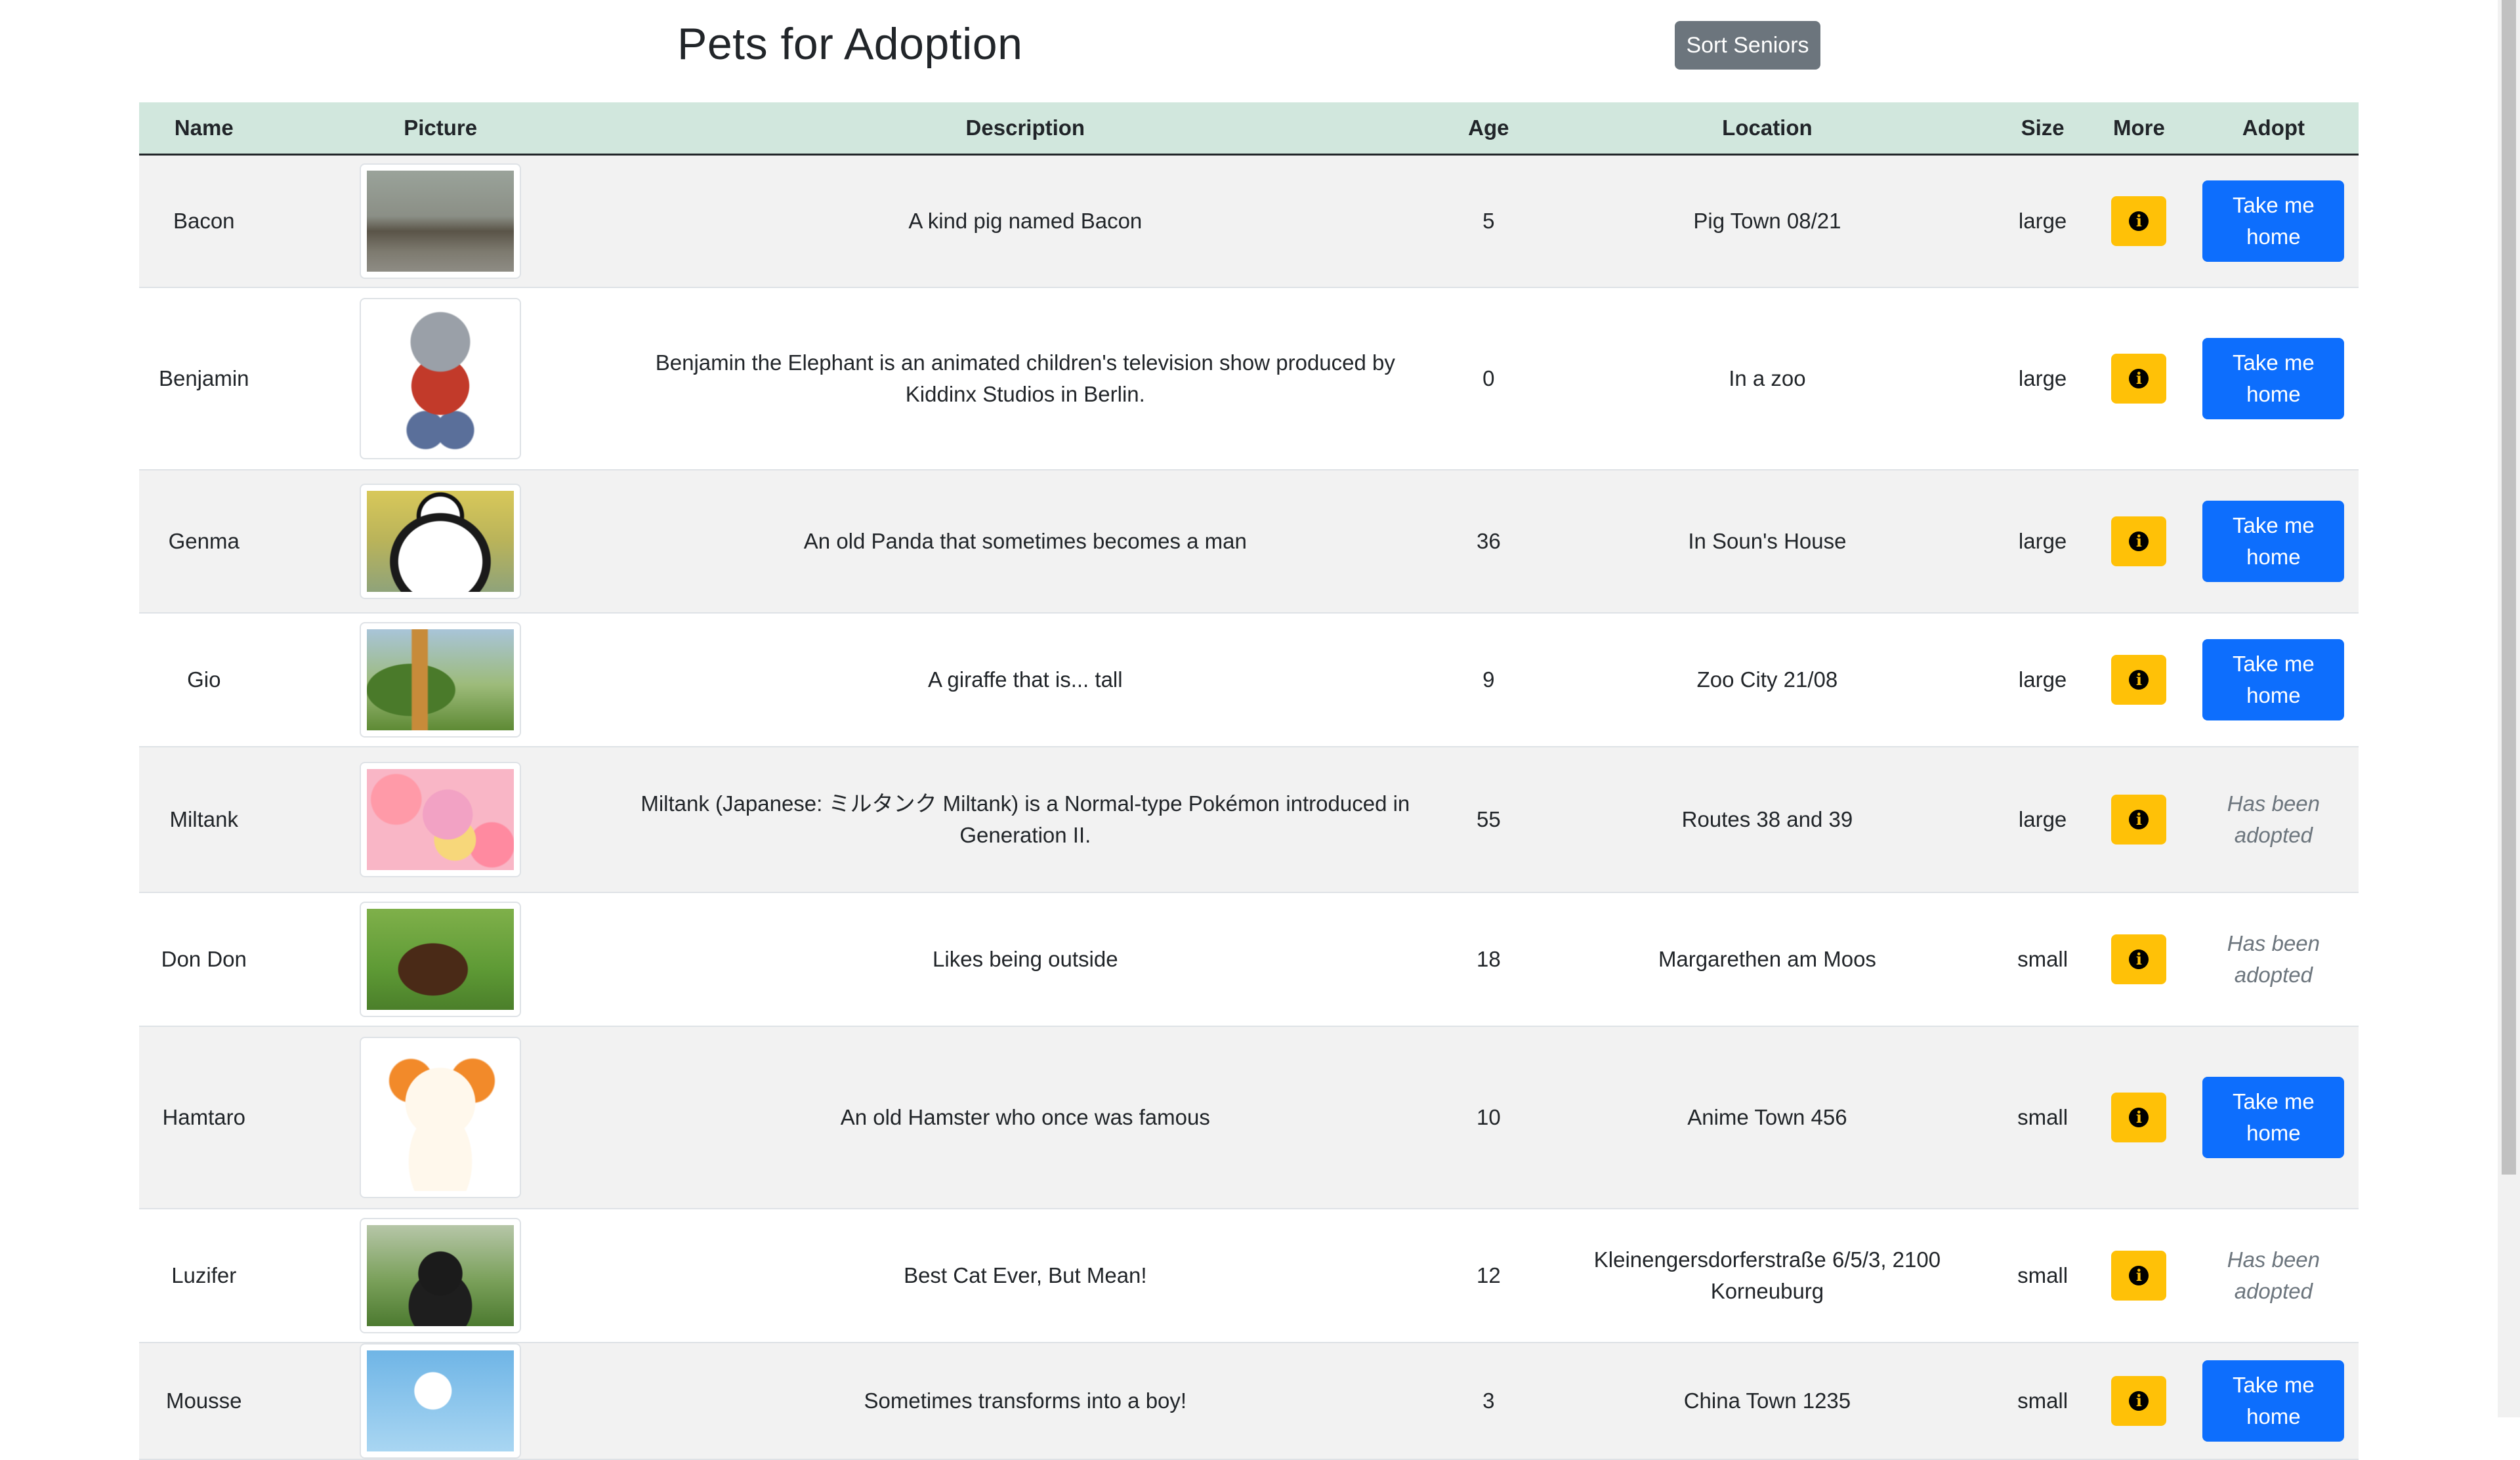  I want to click on pet-name-cell: Luzifer, so click(204, 1275).